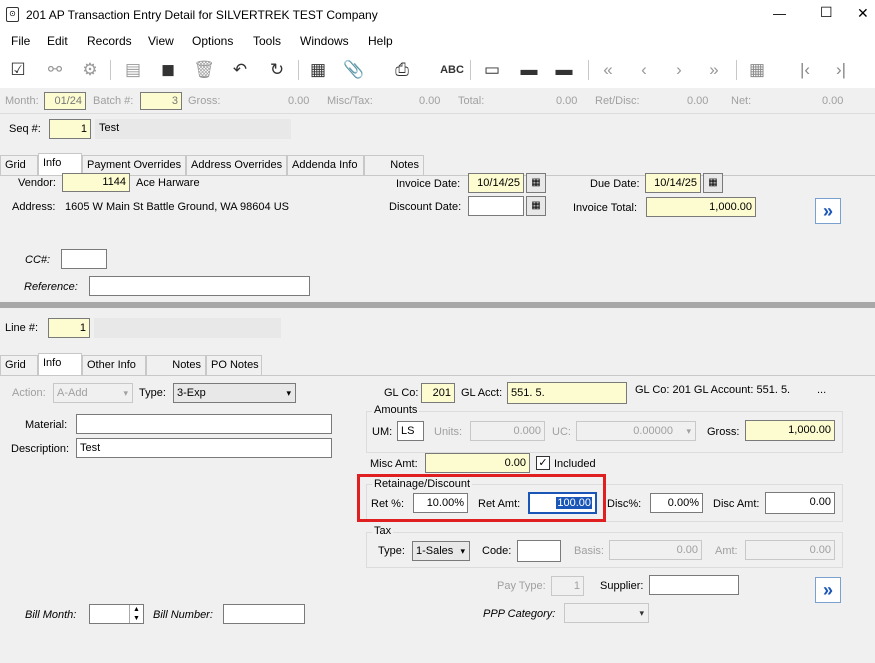  I want to click on next-record-icon: ›, so click(679, 70).